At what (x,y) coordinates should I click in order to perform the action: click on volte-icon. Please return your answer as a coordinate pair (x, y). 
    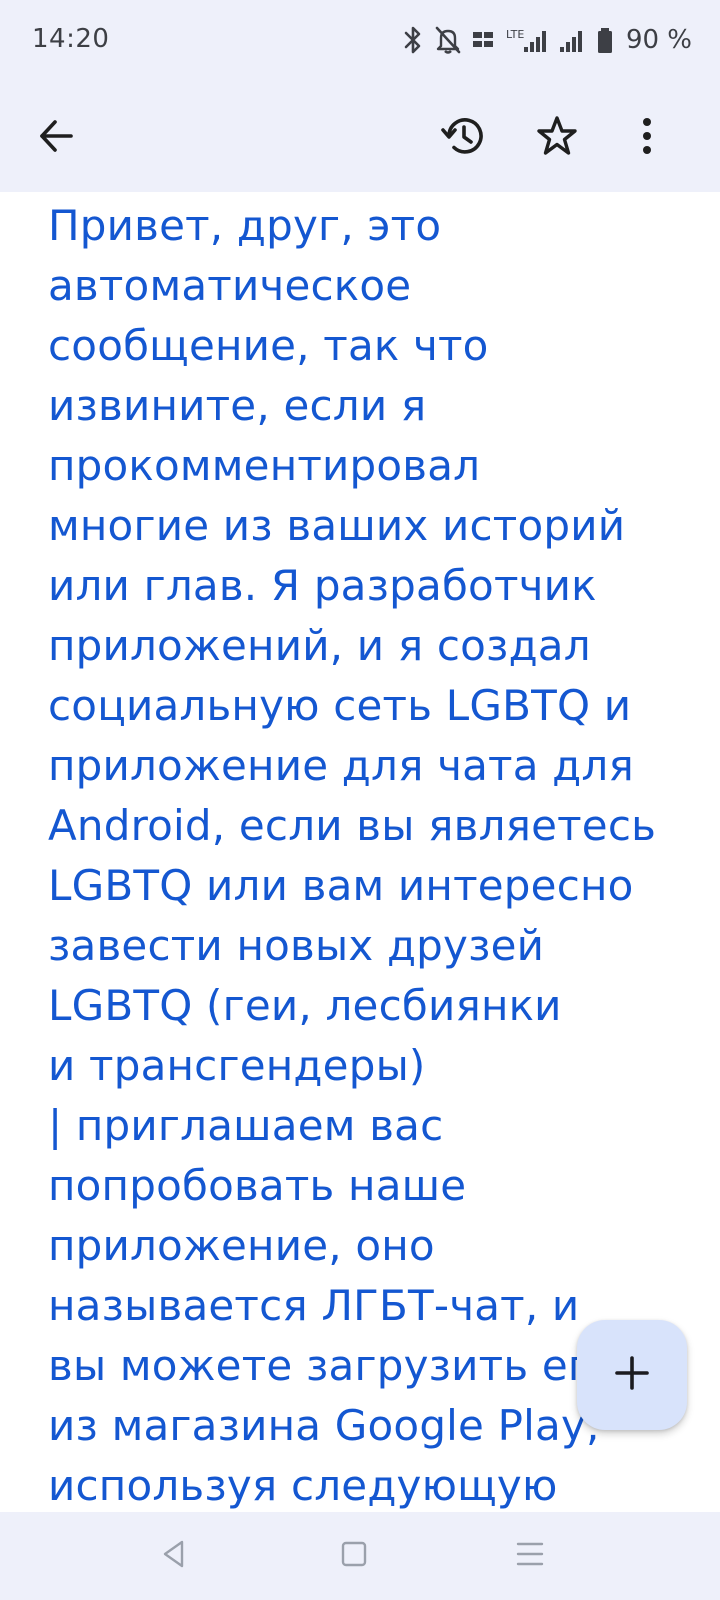
    Looking at the image, I should click on (484, 40).